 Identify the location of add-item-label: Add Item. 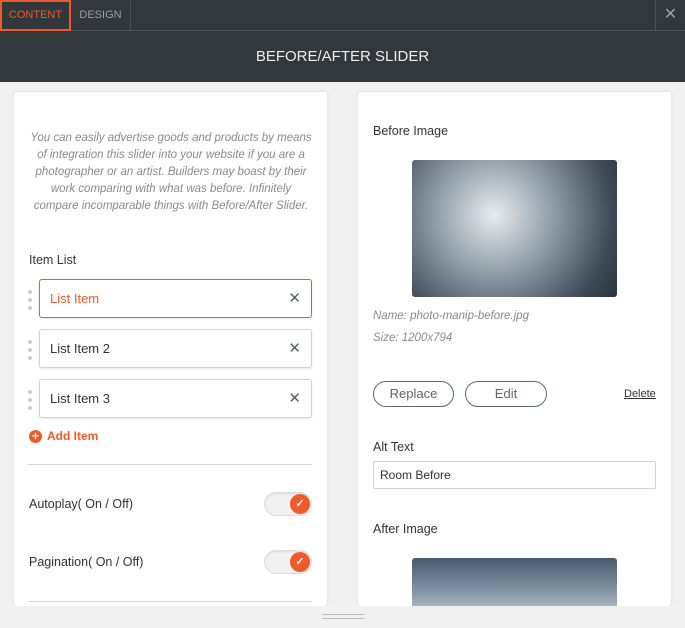
(73, 436).